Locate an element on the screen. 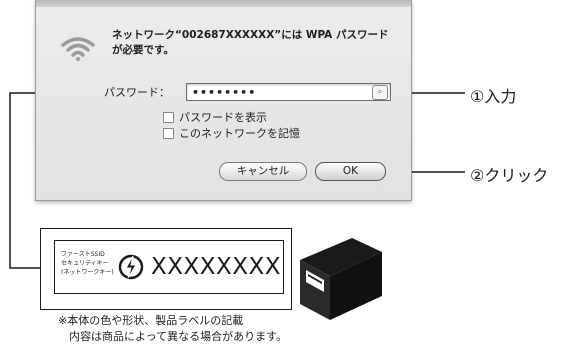  password-key-icon: ⌕ is located at coordinates (380, 92).